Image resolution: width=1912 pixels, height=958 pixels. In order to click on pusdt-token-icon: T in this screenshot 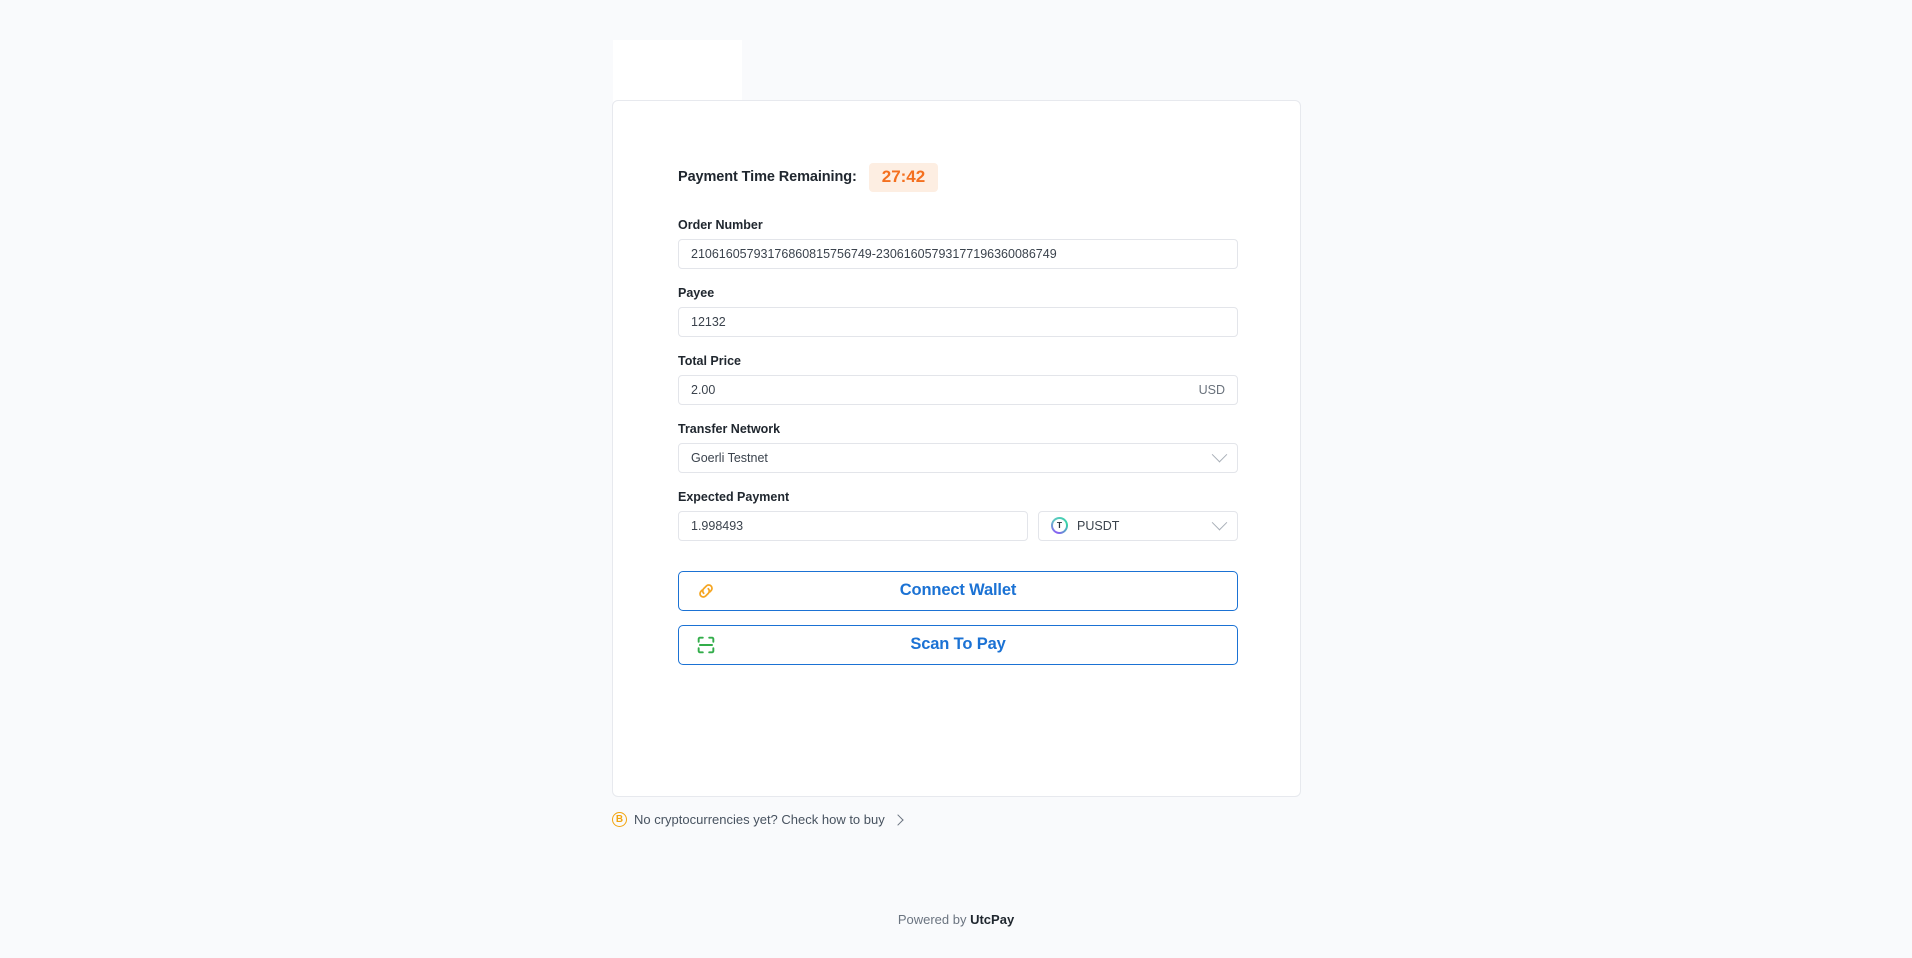, I will do `click(1059, 526)`.